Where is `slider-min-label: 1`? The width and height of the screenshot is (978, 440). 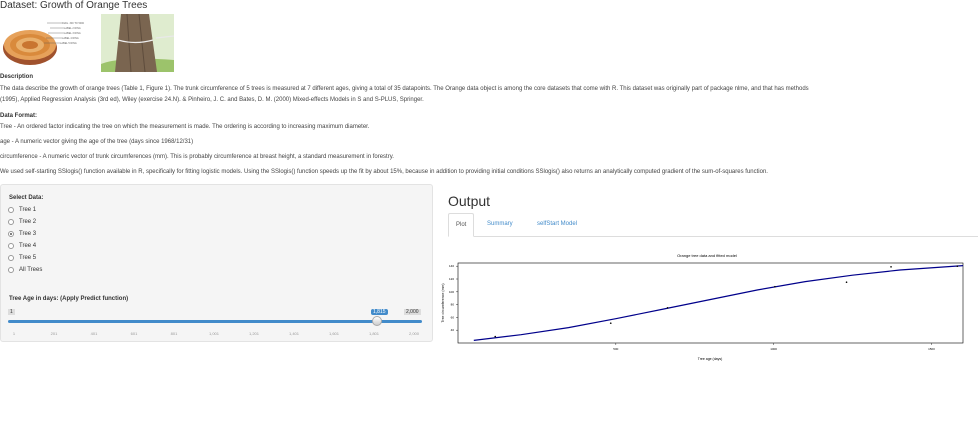 slider-min-label: 1 is located at coordinates (11, 312).